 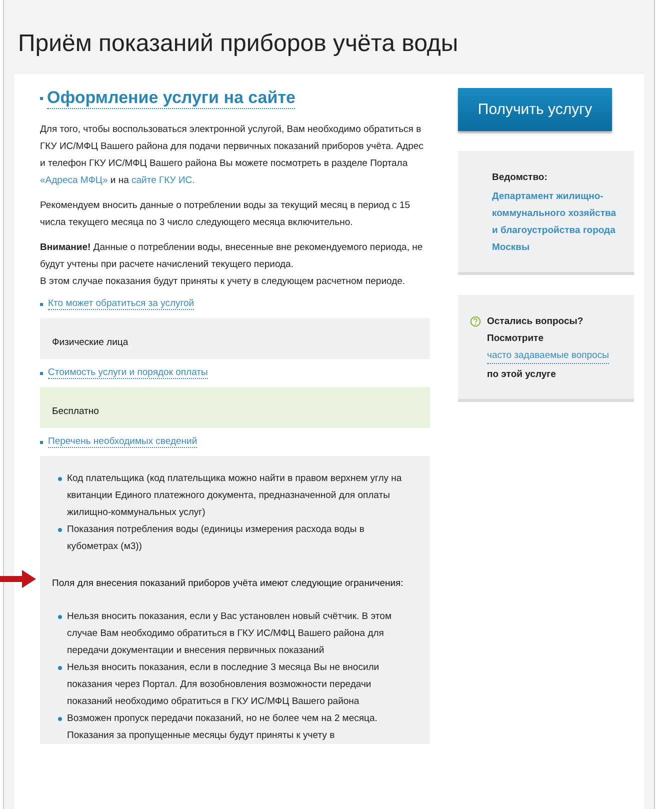 I want to click on accordion-link: Кто может обратиться за услугой, so click(x=121, y=304).